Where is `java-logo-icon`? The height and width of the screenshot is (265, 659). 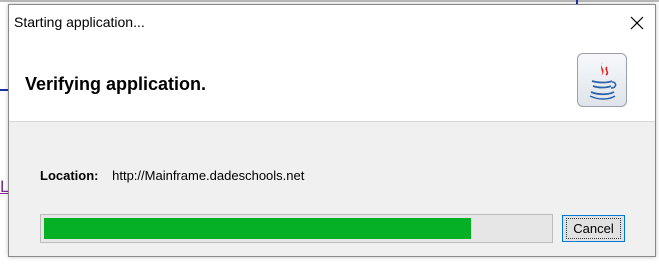
java-logo-icon is located at coordinates (602, 80).